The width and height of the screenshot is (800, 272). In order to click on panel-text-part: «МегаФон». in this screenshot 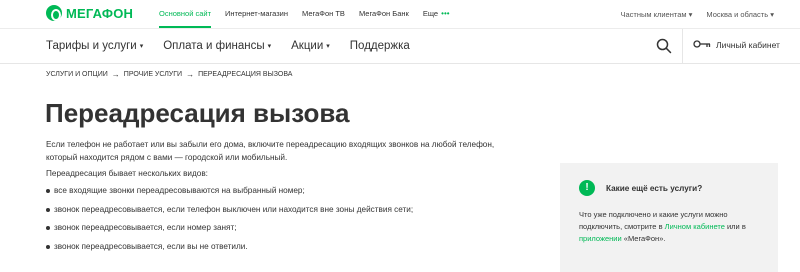, I will do `click(643, 238)`.